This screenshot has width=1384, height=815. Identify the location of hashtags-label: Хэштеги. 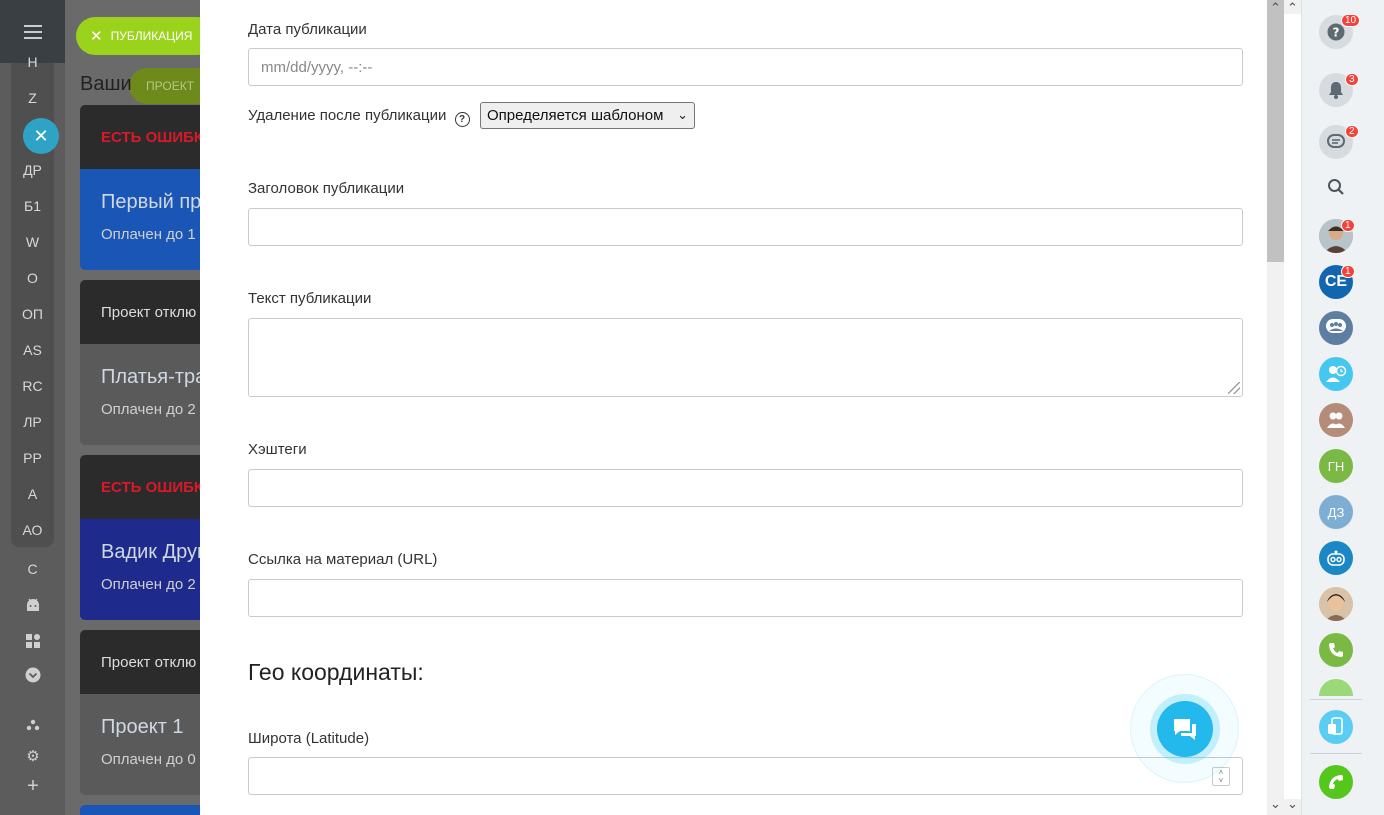
(277, 449).